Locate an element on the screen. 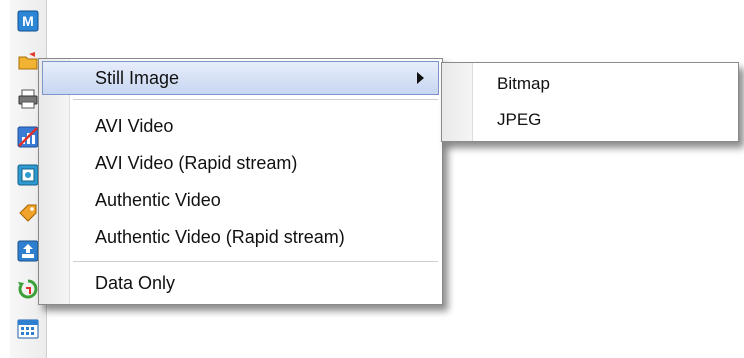 This screenshot has width=744, height=358. menu-item-label: AVI Video (Rapid stream) is located at coordinates (196, 163).